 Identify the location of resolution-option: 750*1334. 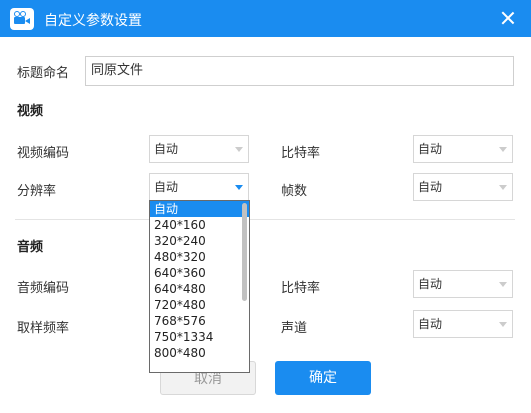
(199, 337).